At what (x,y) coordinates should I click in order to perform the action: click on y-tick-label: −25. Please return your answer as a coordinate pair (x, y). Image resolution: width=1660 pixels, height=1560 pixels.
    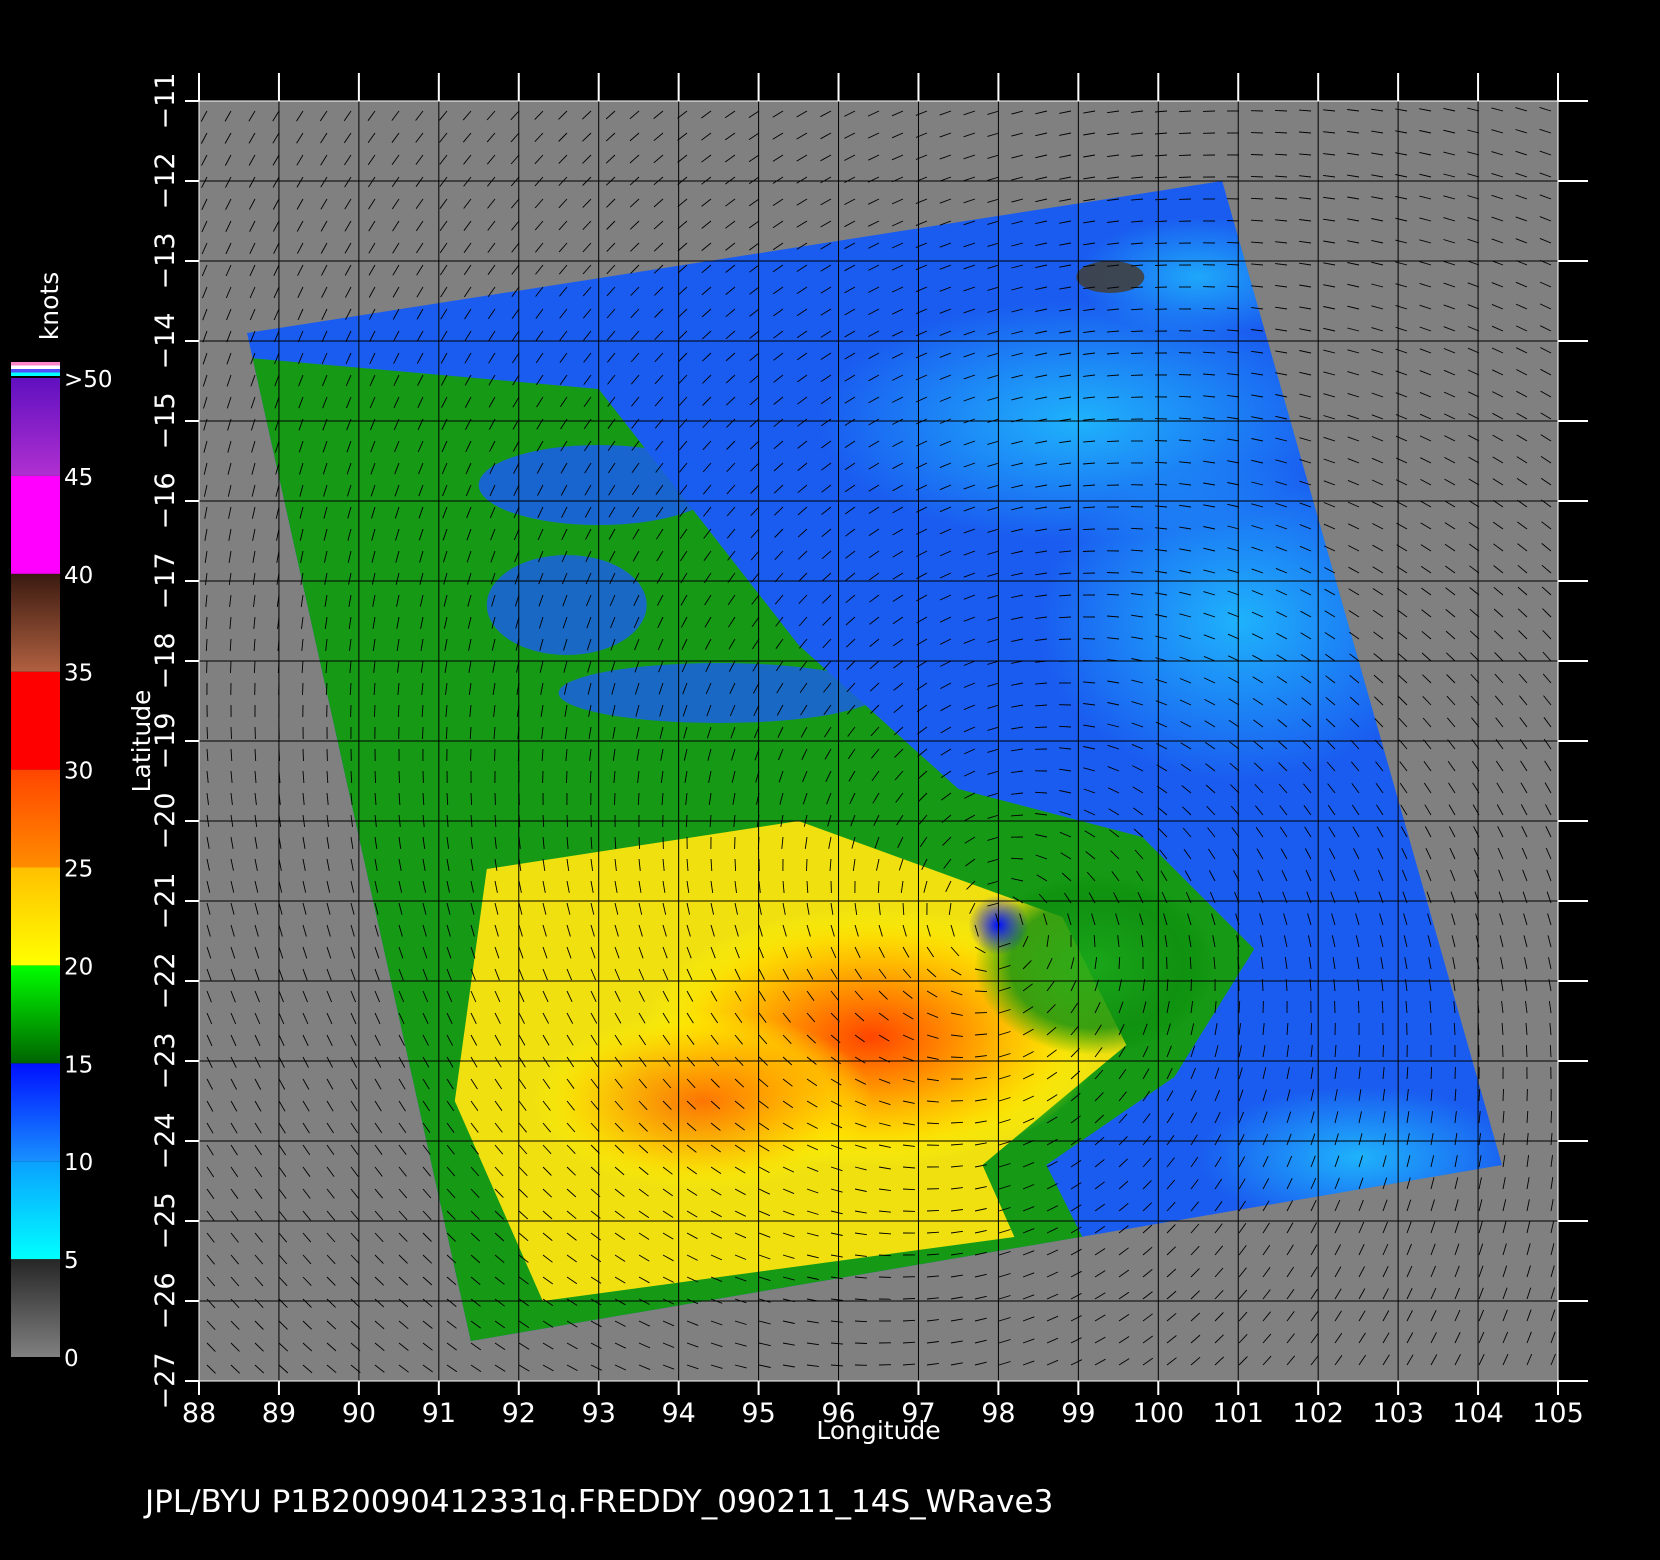
    Looking at the image, I should click on (165, 1221).